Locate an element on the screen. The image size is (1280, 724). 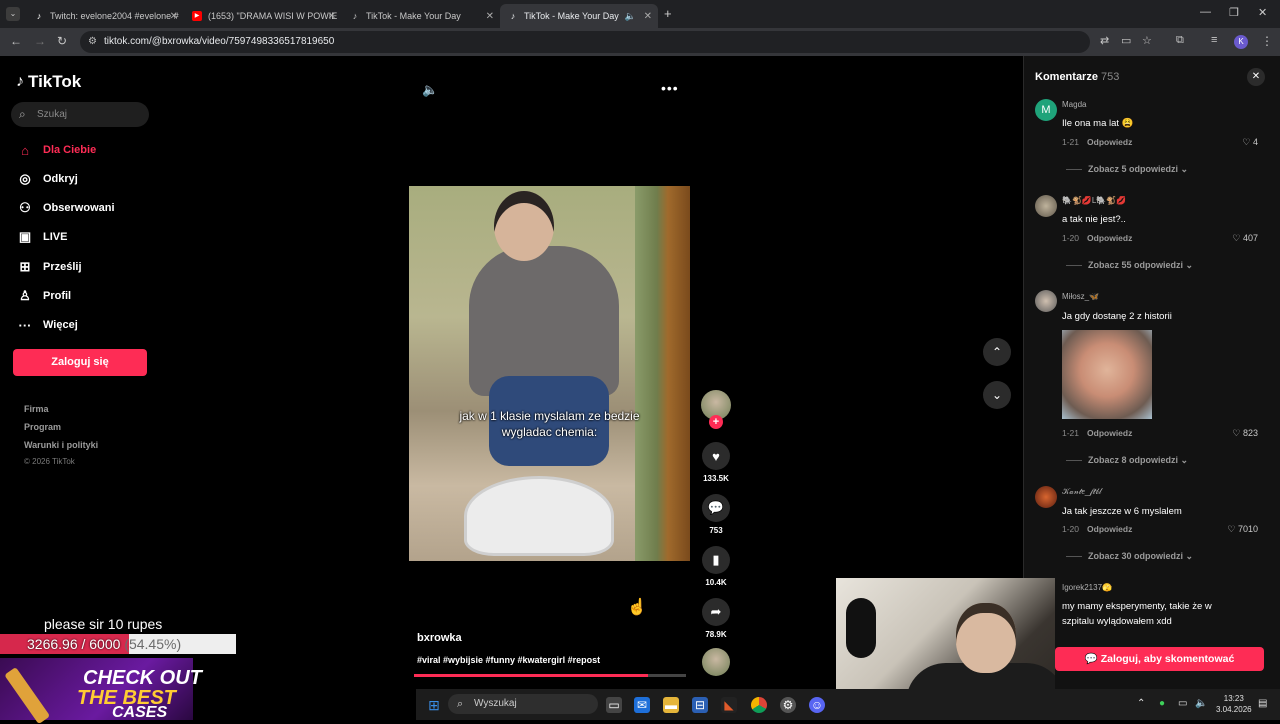
close-window-icon: ✕ is located at coordinates (1262, 12).